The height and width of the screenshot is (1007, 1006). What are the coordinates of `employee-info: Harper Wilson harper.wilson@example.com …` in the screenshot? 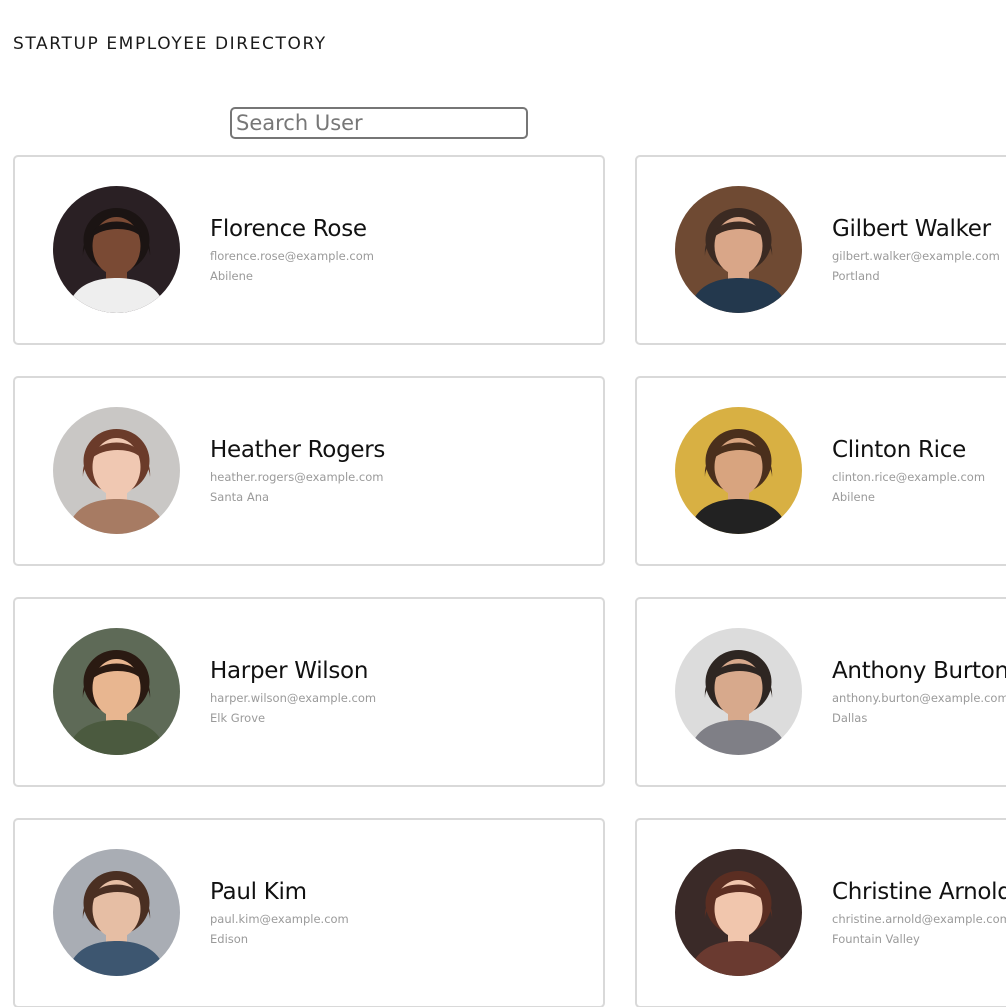 It's located at (293, 691).